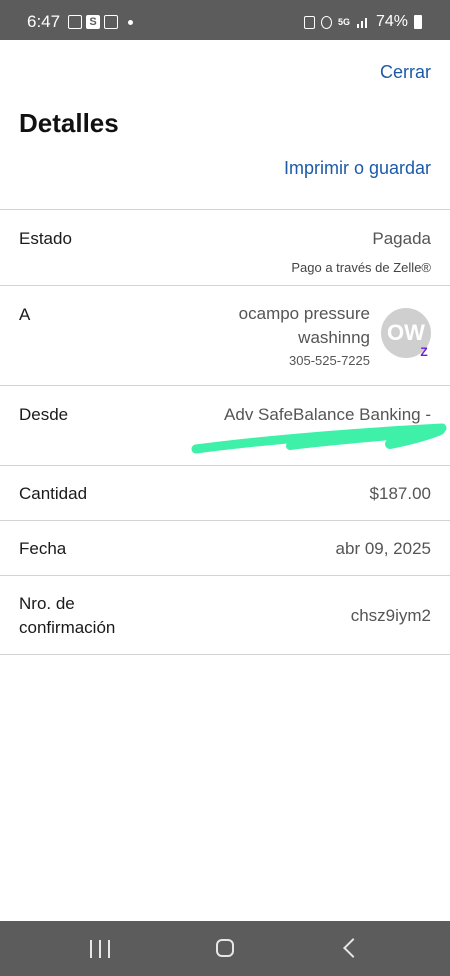  What do you see at coordinates (400, 493) in the screenshot?
I see `cantidad-value: $187.00` at bounding box center [400, 493].